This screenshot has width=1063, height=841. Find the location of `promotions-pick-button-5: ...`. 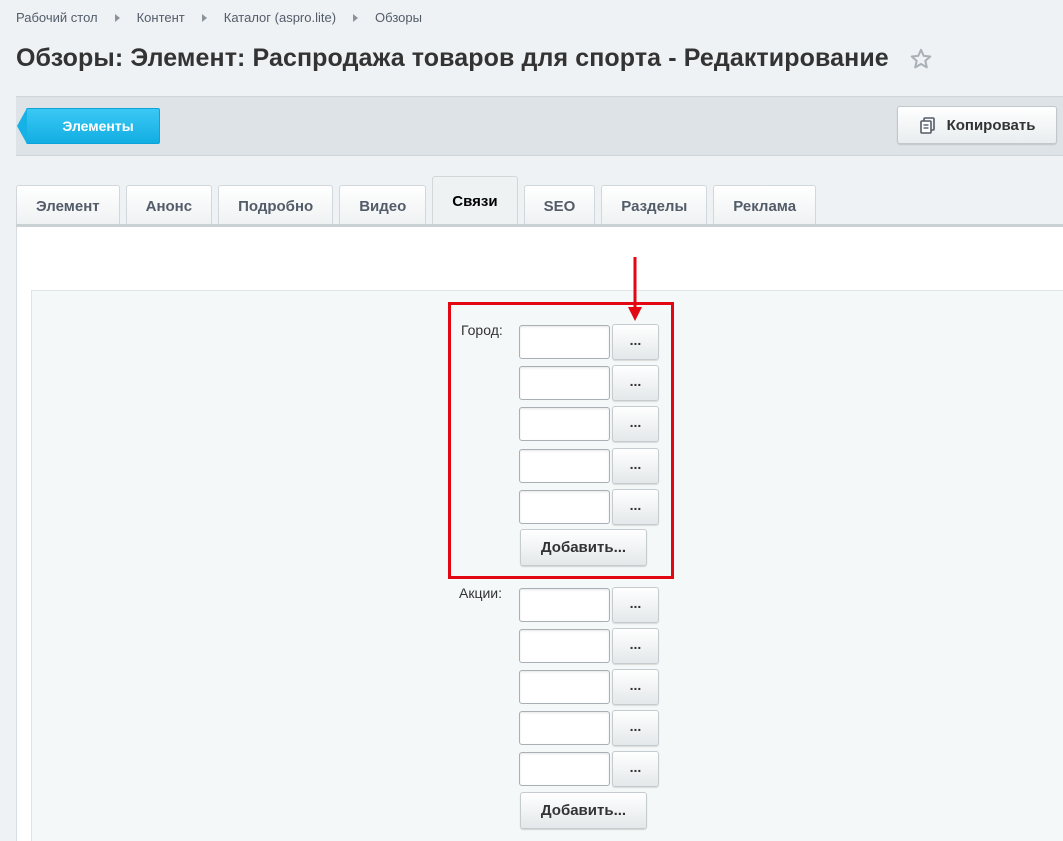

promotions-pick-button-5: ... is located at coordinates (635, 769).